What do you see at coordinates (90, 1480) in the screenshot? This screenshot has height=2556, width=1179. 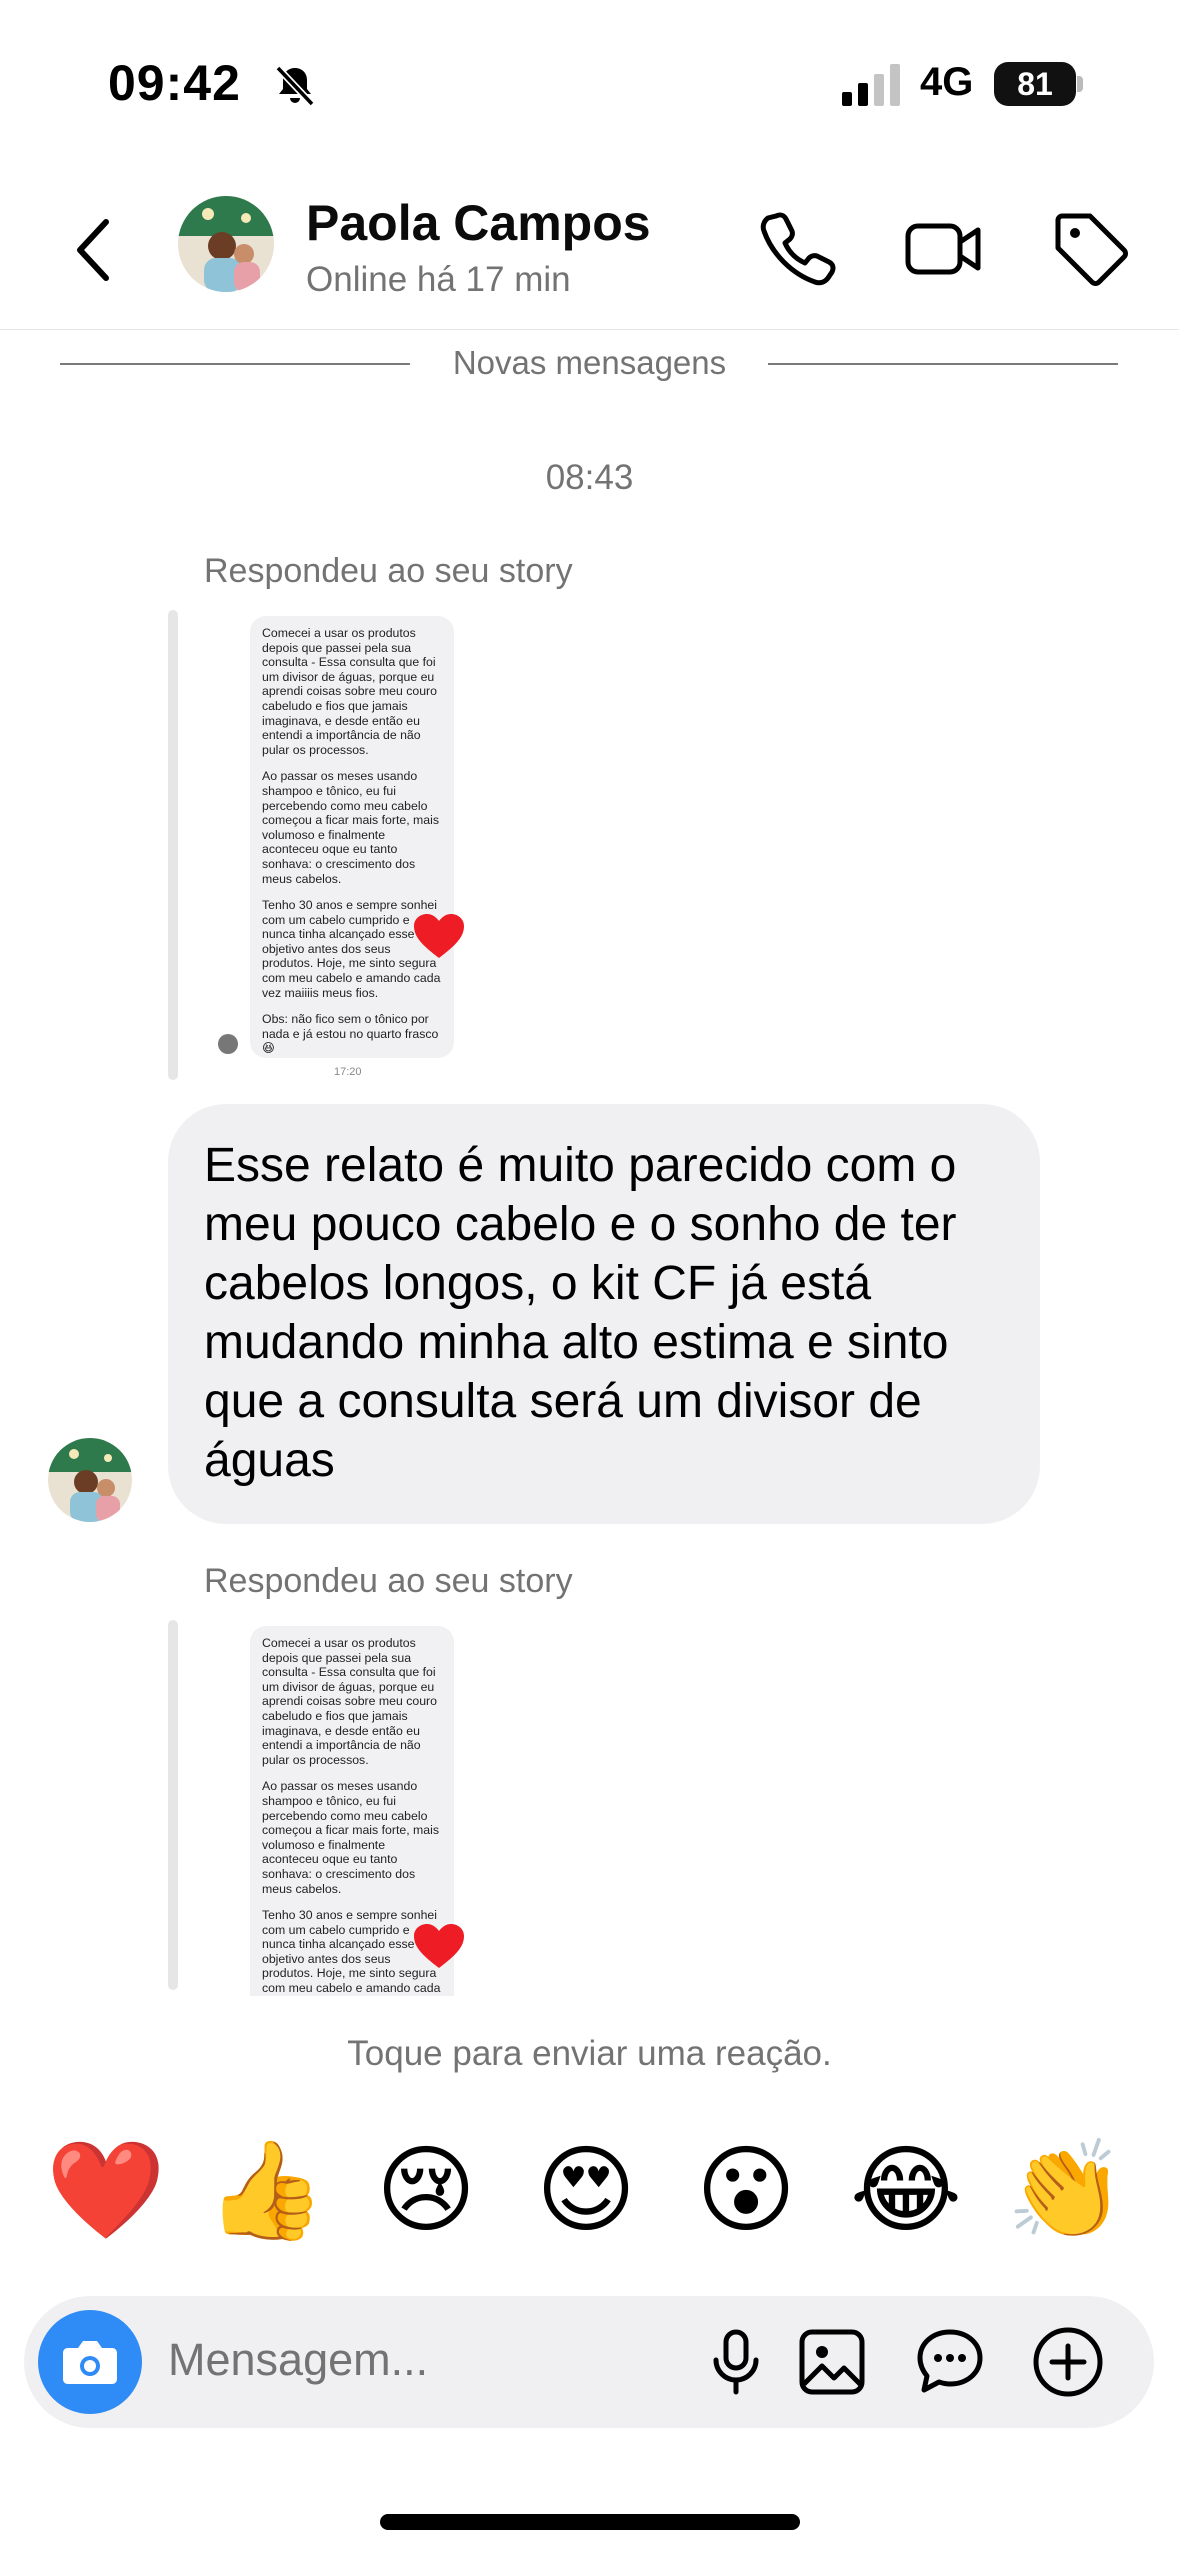 I see `sender-avatar` at bounding box center [90, 1480].